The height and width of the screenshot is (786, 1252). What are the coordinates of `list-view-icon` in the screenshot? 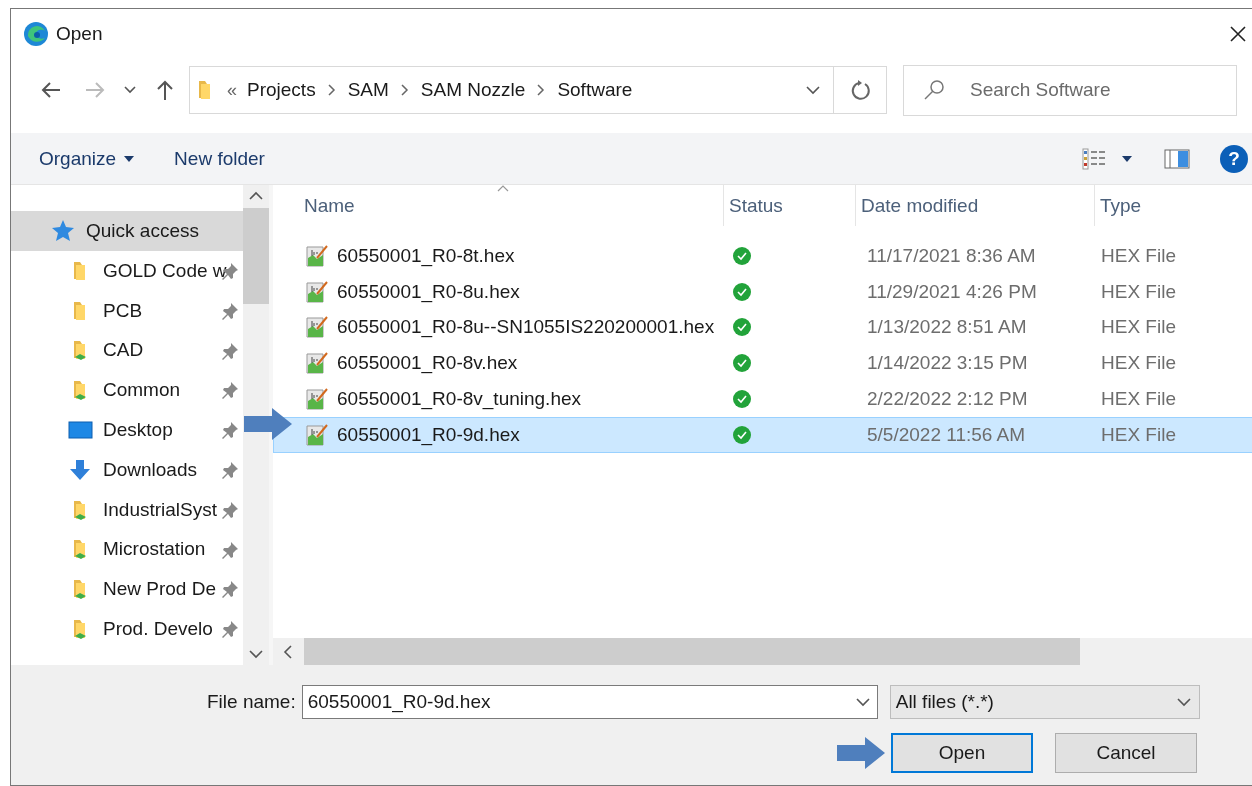 It's located at (1095, 158).